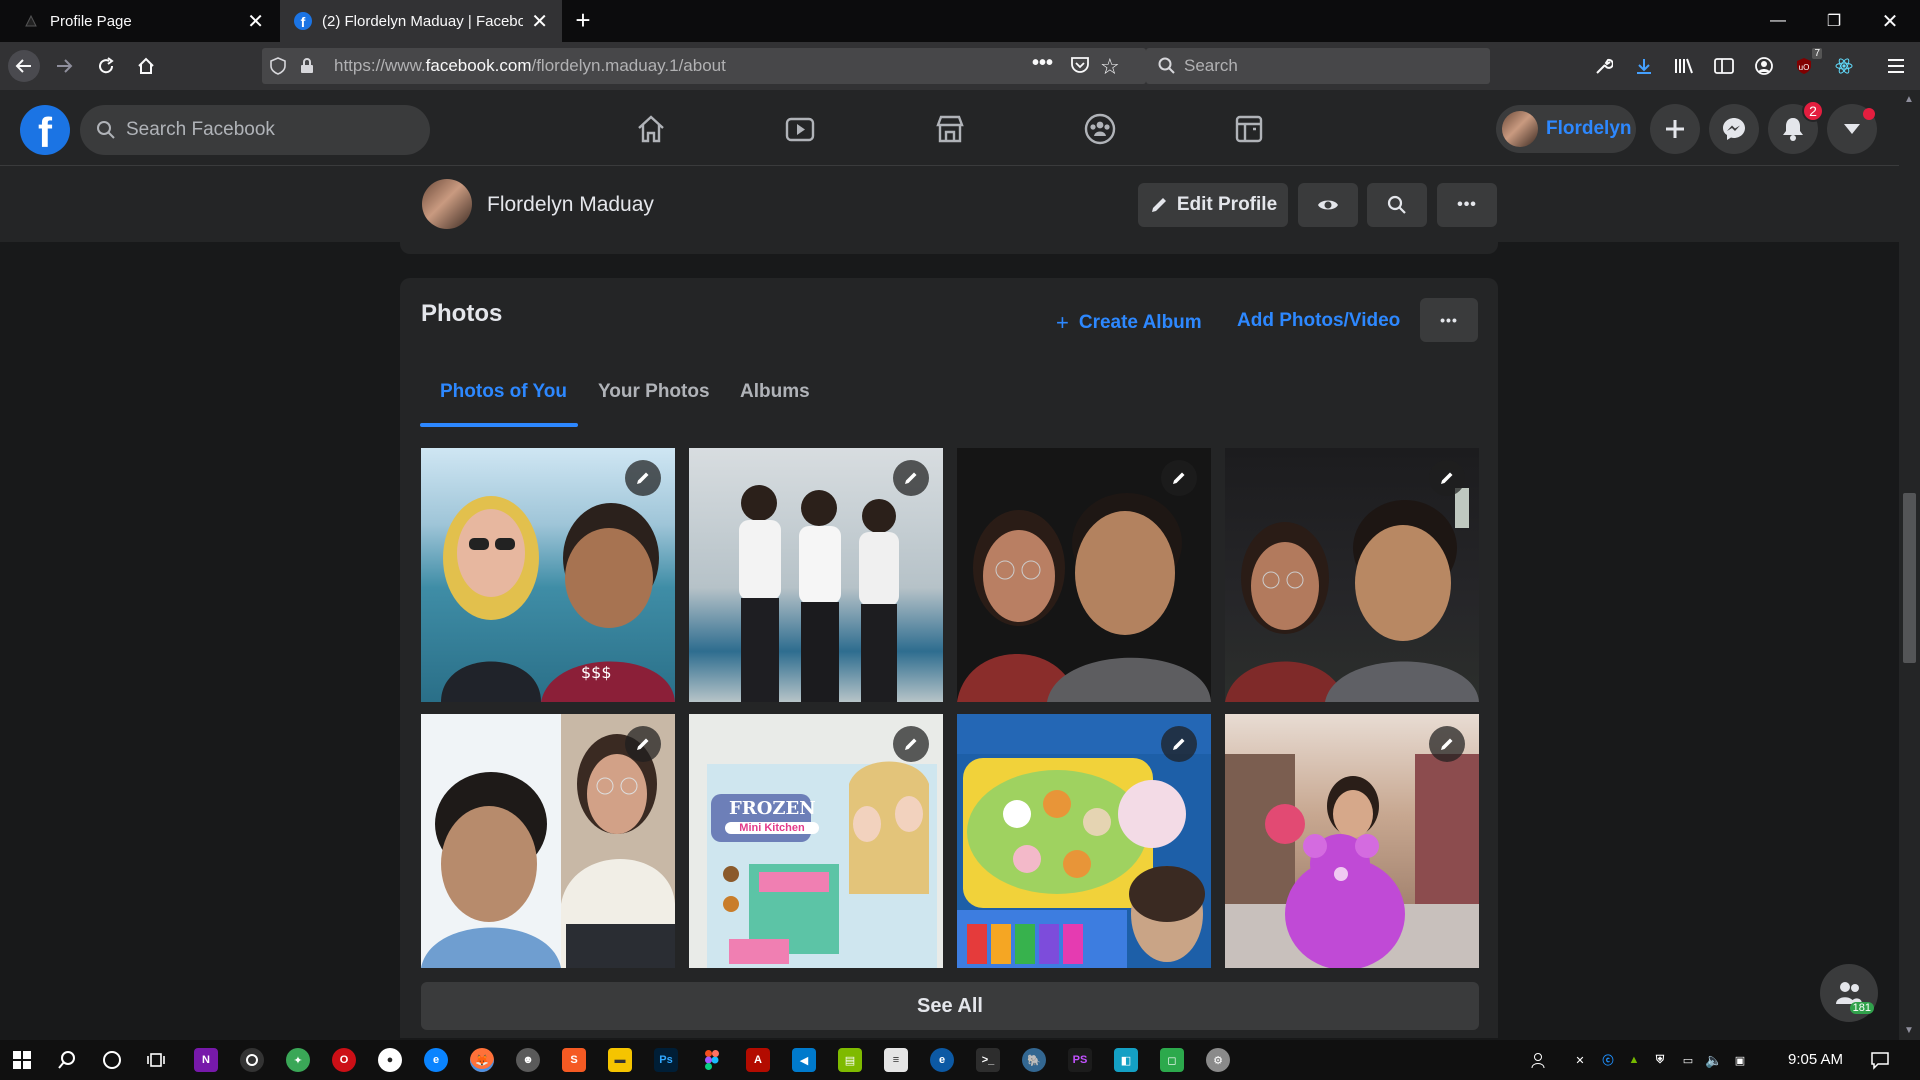 The width and height of the screenshot is (1920, 1080). Describe the element at coordinates (1328, 205) in the screenshot. I see `view-as-button` at that location.